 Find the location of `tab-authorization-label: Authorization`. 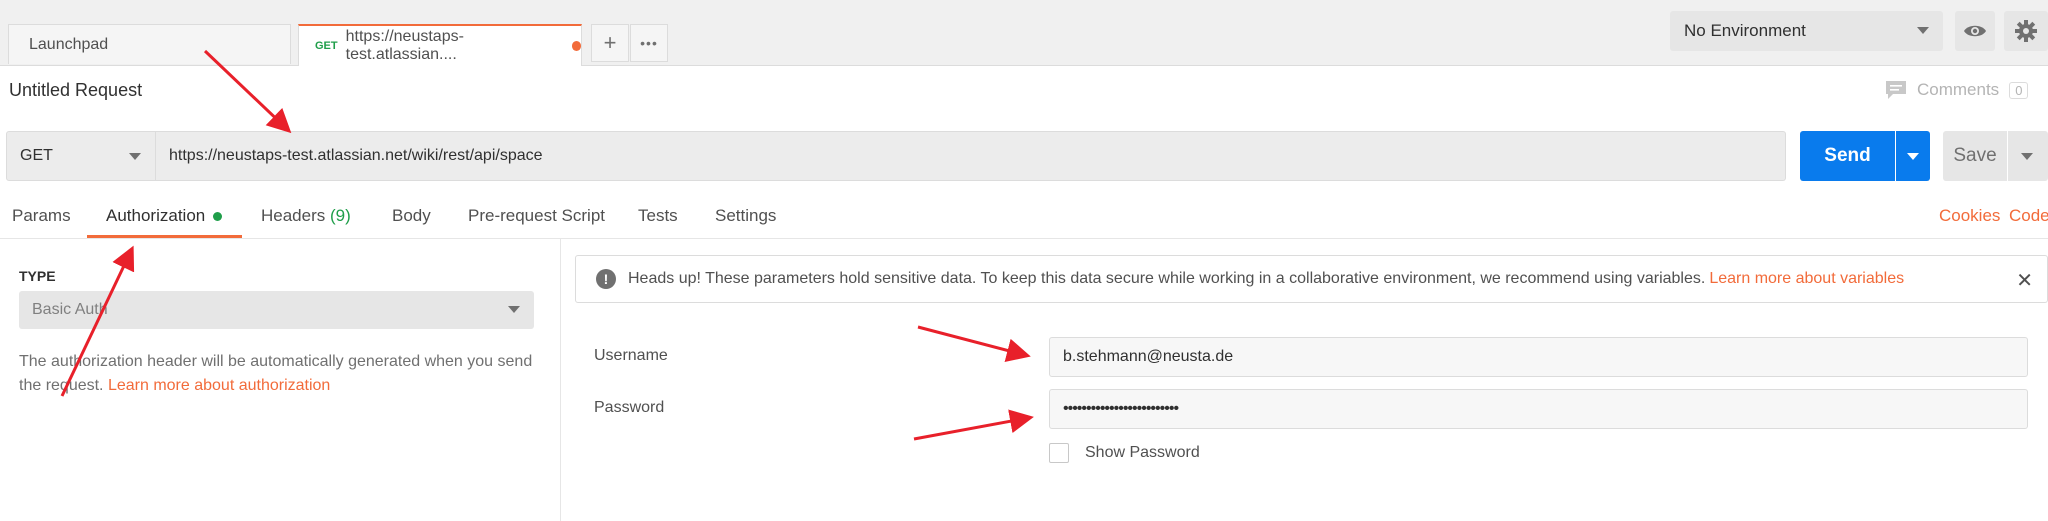

tab-authorization-label: Authorization is located at coordinates (156, 215).